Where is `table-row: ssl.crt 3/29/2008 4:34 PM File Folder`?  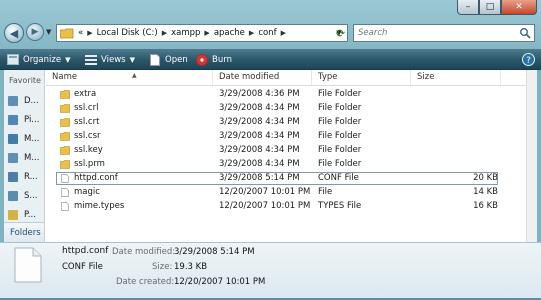 table-row: ssl.crt 3/29/2008 4:34 PM File Folder is located at coordinates (286, 122).